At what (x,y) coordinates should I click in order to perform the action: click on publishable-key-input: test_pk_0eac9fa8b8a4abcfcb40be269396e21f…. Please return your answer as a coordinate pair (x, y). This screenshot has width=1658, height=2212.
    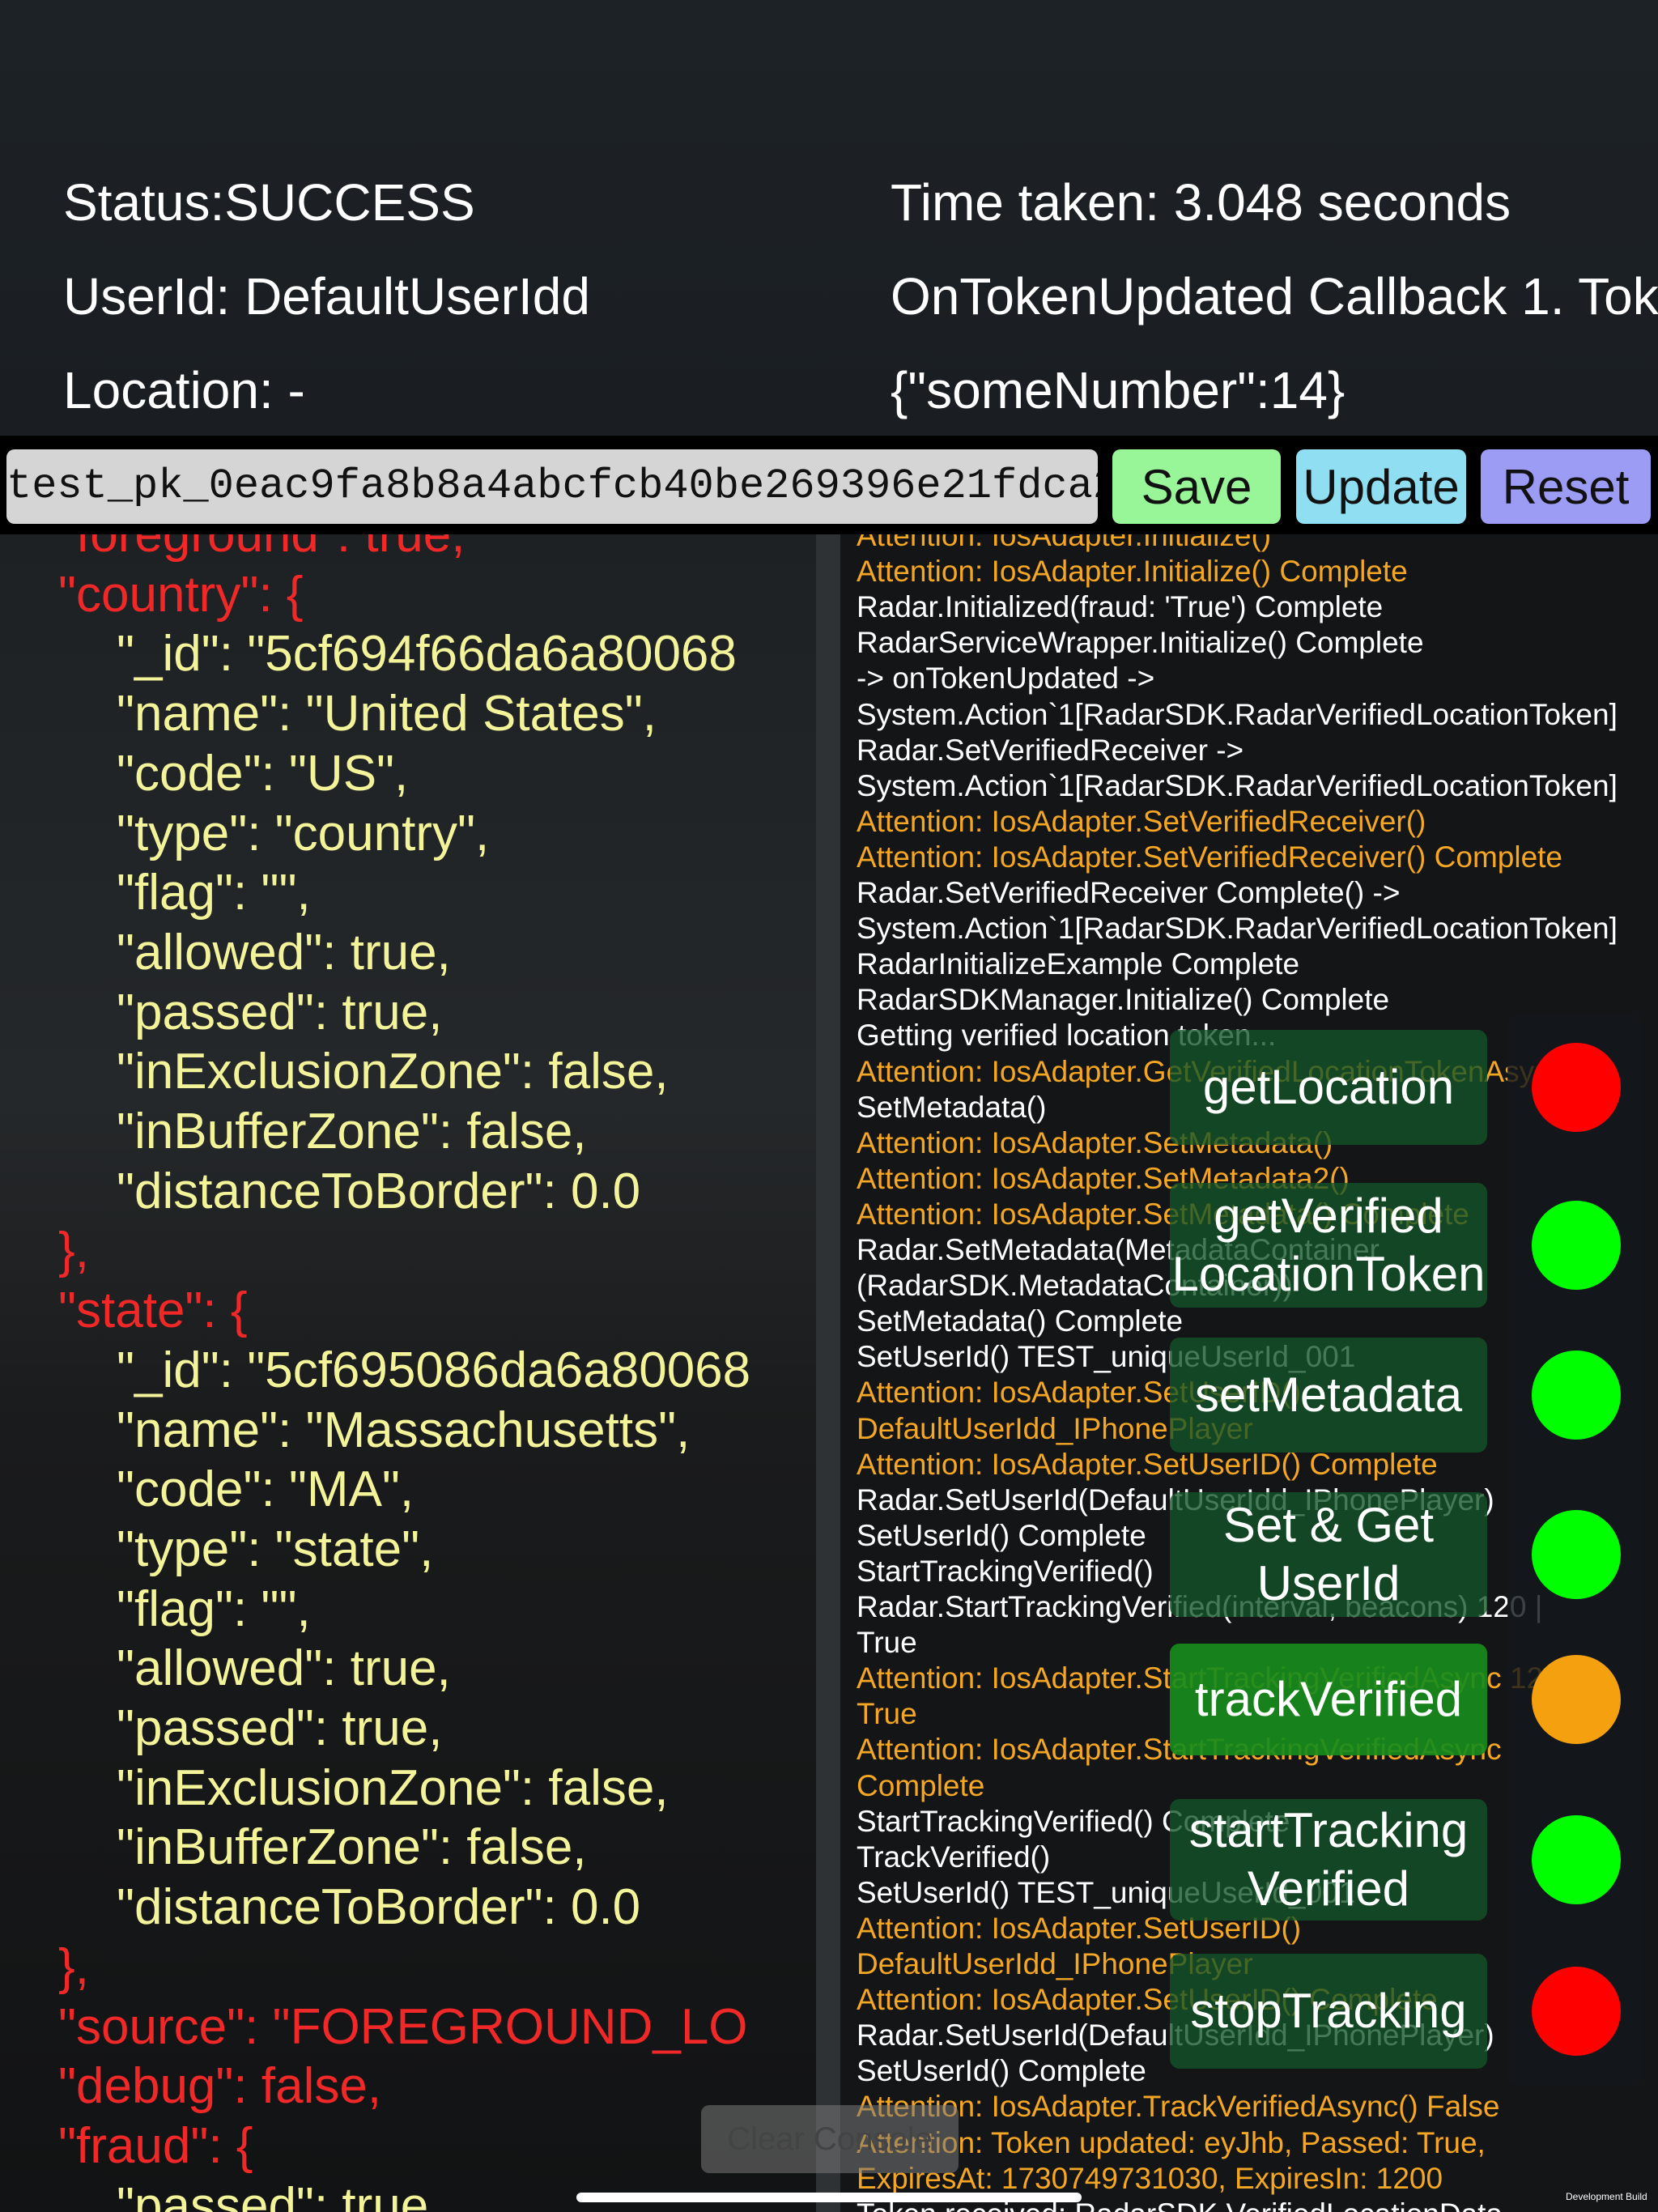
    Looking at the image, I should click on (552, 487).